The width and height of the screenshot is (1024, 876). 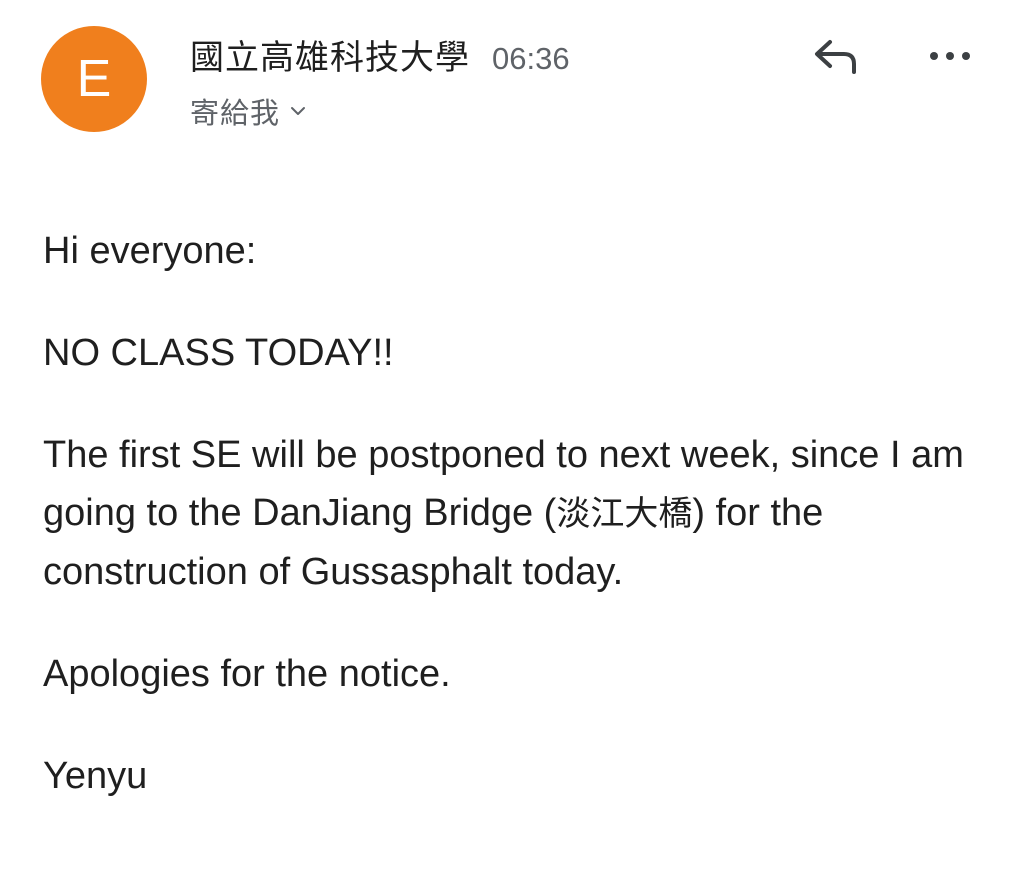 What do you see at coordinates (624, 514) in the screenshot?
I see `paragraph-cjk-text: 淡江大橋` at bounding box center [624, 514].